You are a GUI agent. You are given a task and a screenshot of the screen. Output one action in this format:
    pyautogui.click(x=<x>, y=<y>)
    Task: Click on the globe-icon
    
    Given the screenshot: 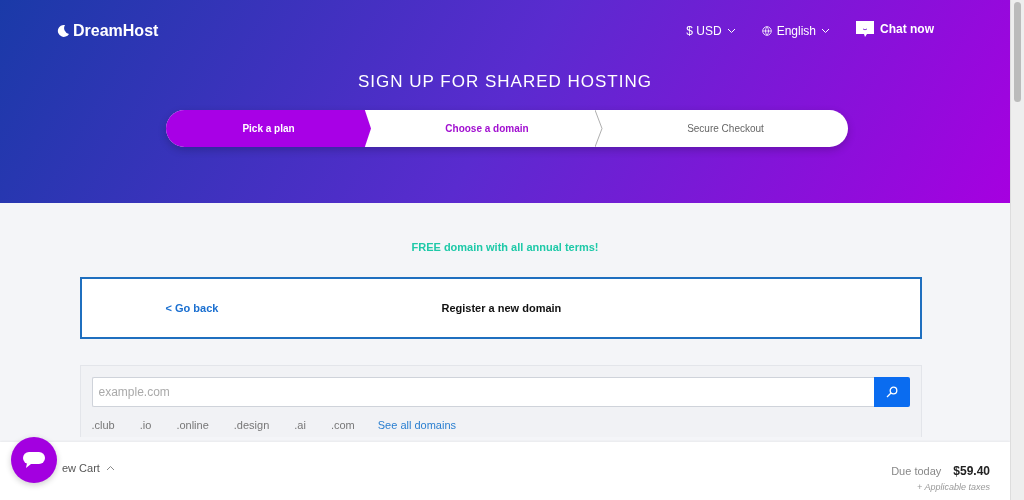 What is the action you would take?
    pyautogui.click(x=766, y=31)
    